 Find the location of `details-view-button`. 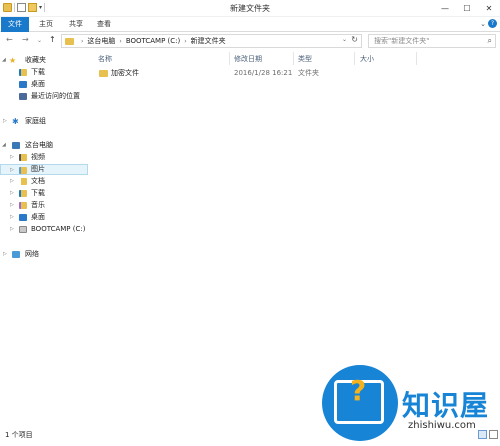

details-view-button is located at coordinates (482, 434).